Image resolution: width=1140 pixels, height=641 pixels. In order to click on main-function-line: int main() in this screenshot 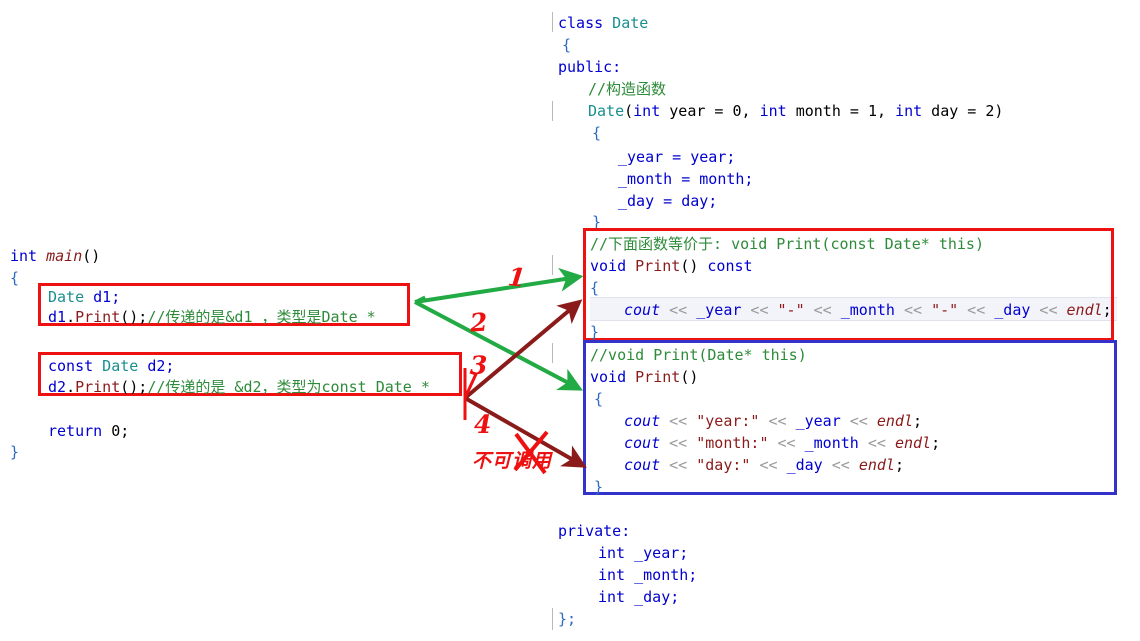, I will do `click(55, 256)`.